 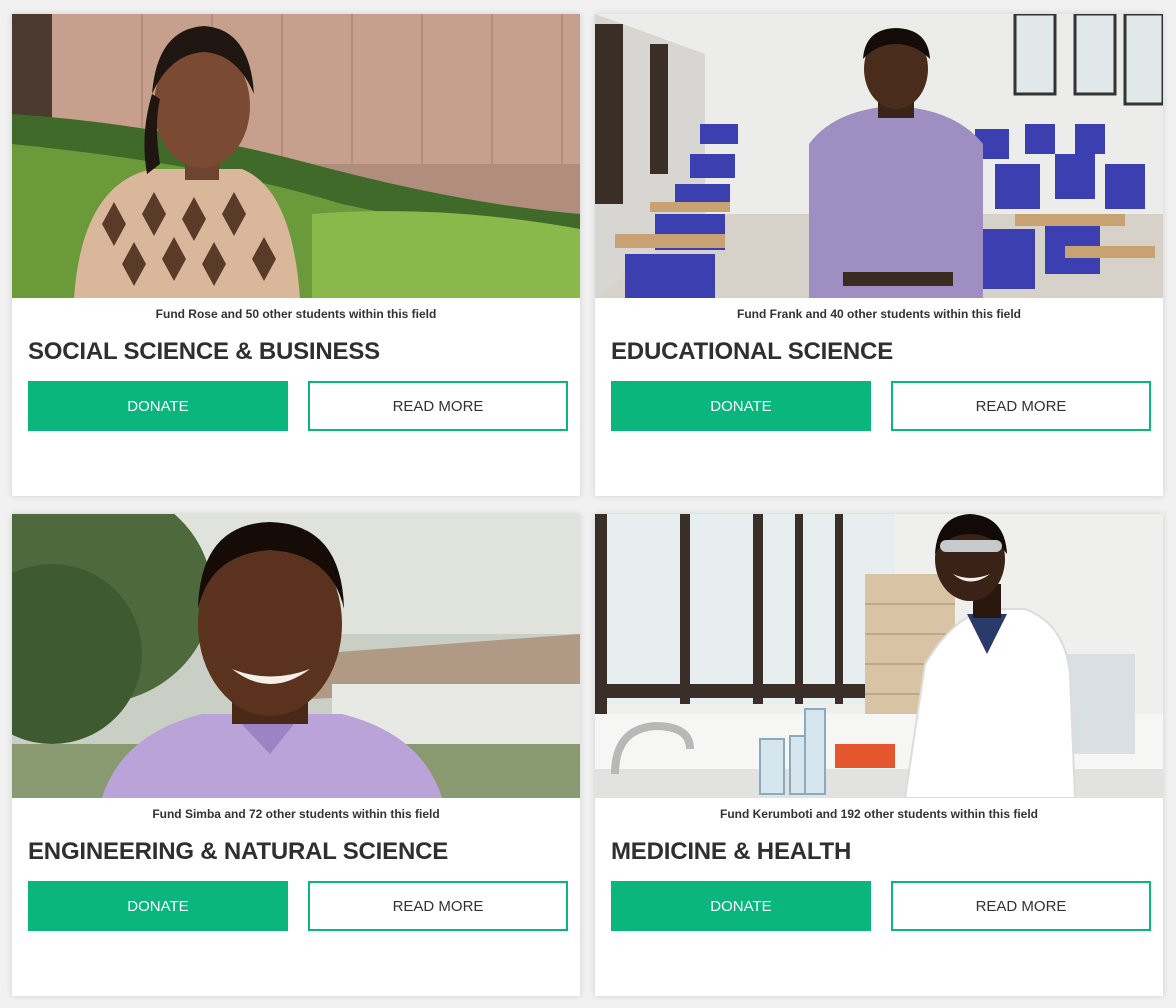 I want to click on field-title: EDUCATIONAL SCIENCE, so click(x=752, y=351).